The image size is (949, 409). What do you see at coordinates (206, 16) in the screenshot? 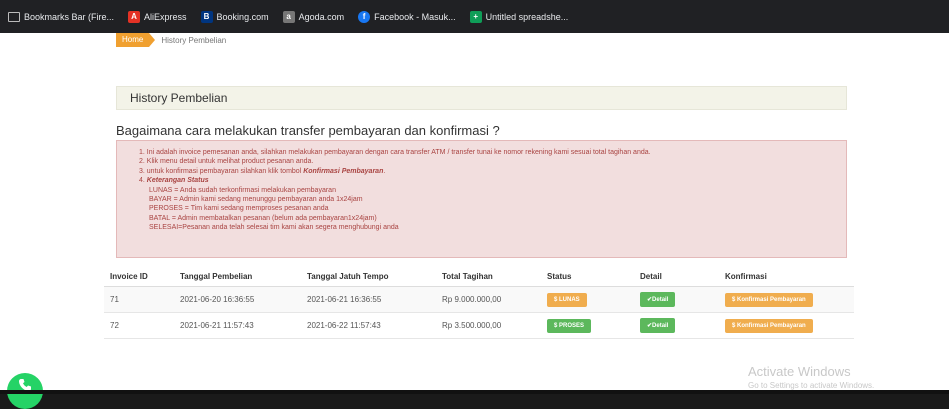
I see `booking-icon: B` at bounding box center [206, 16].